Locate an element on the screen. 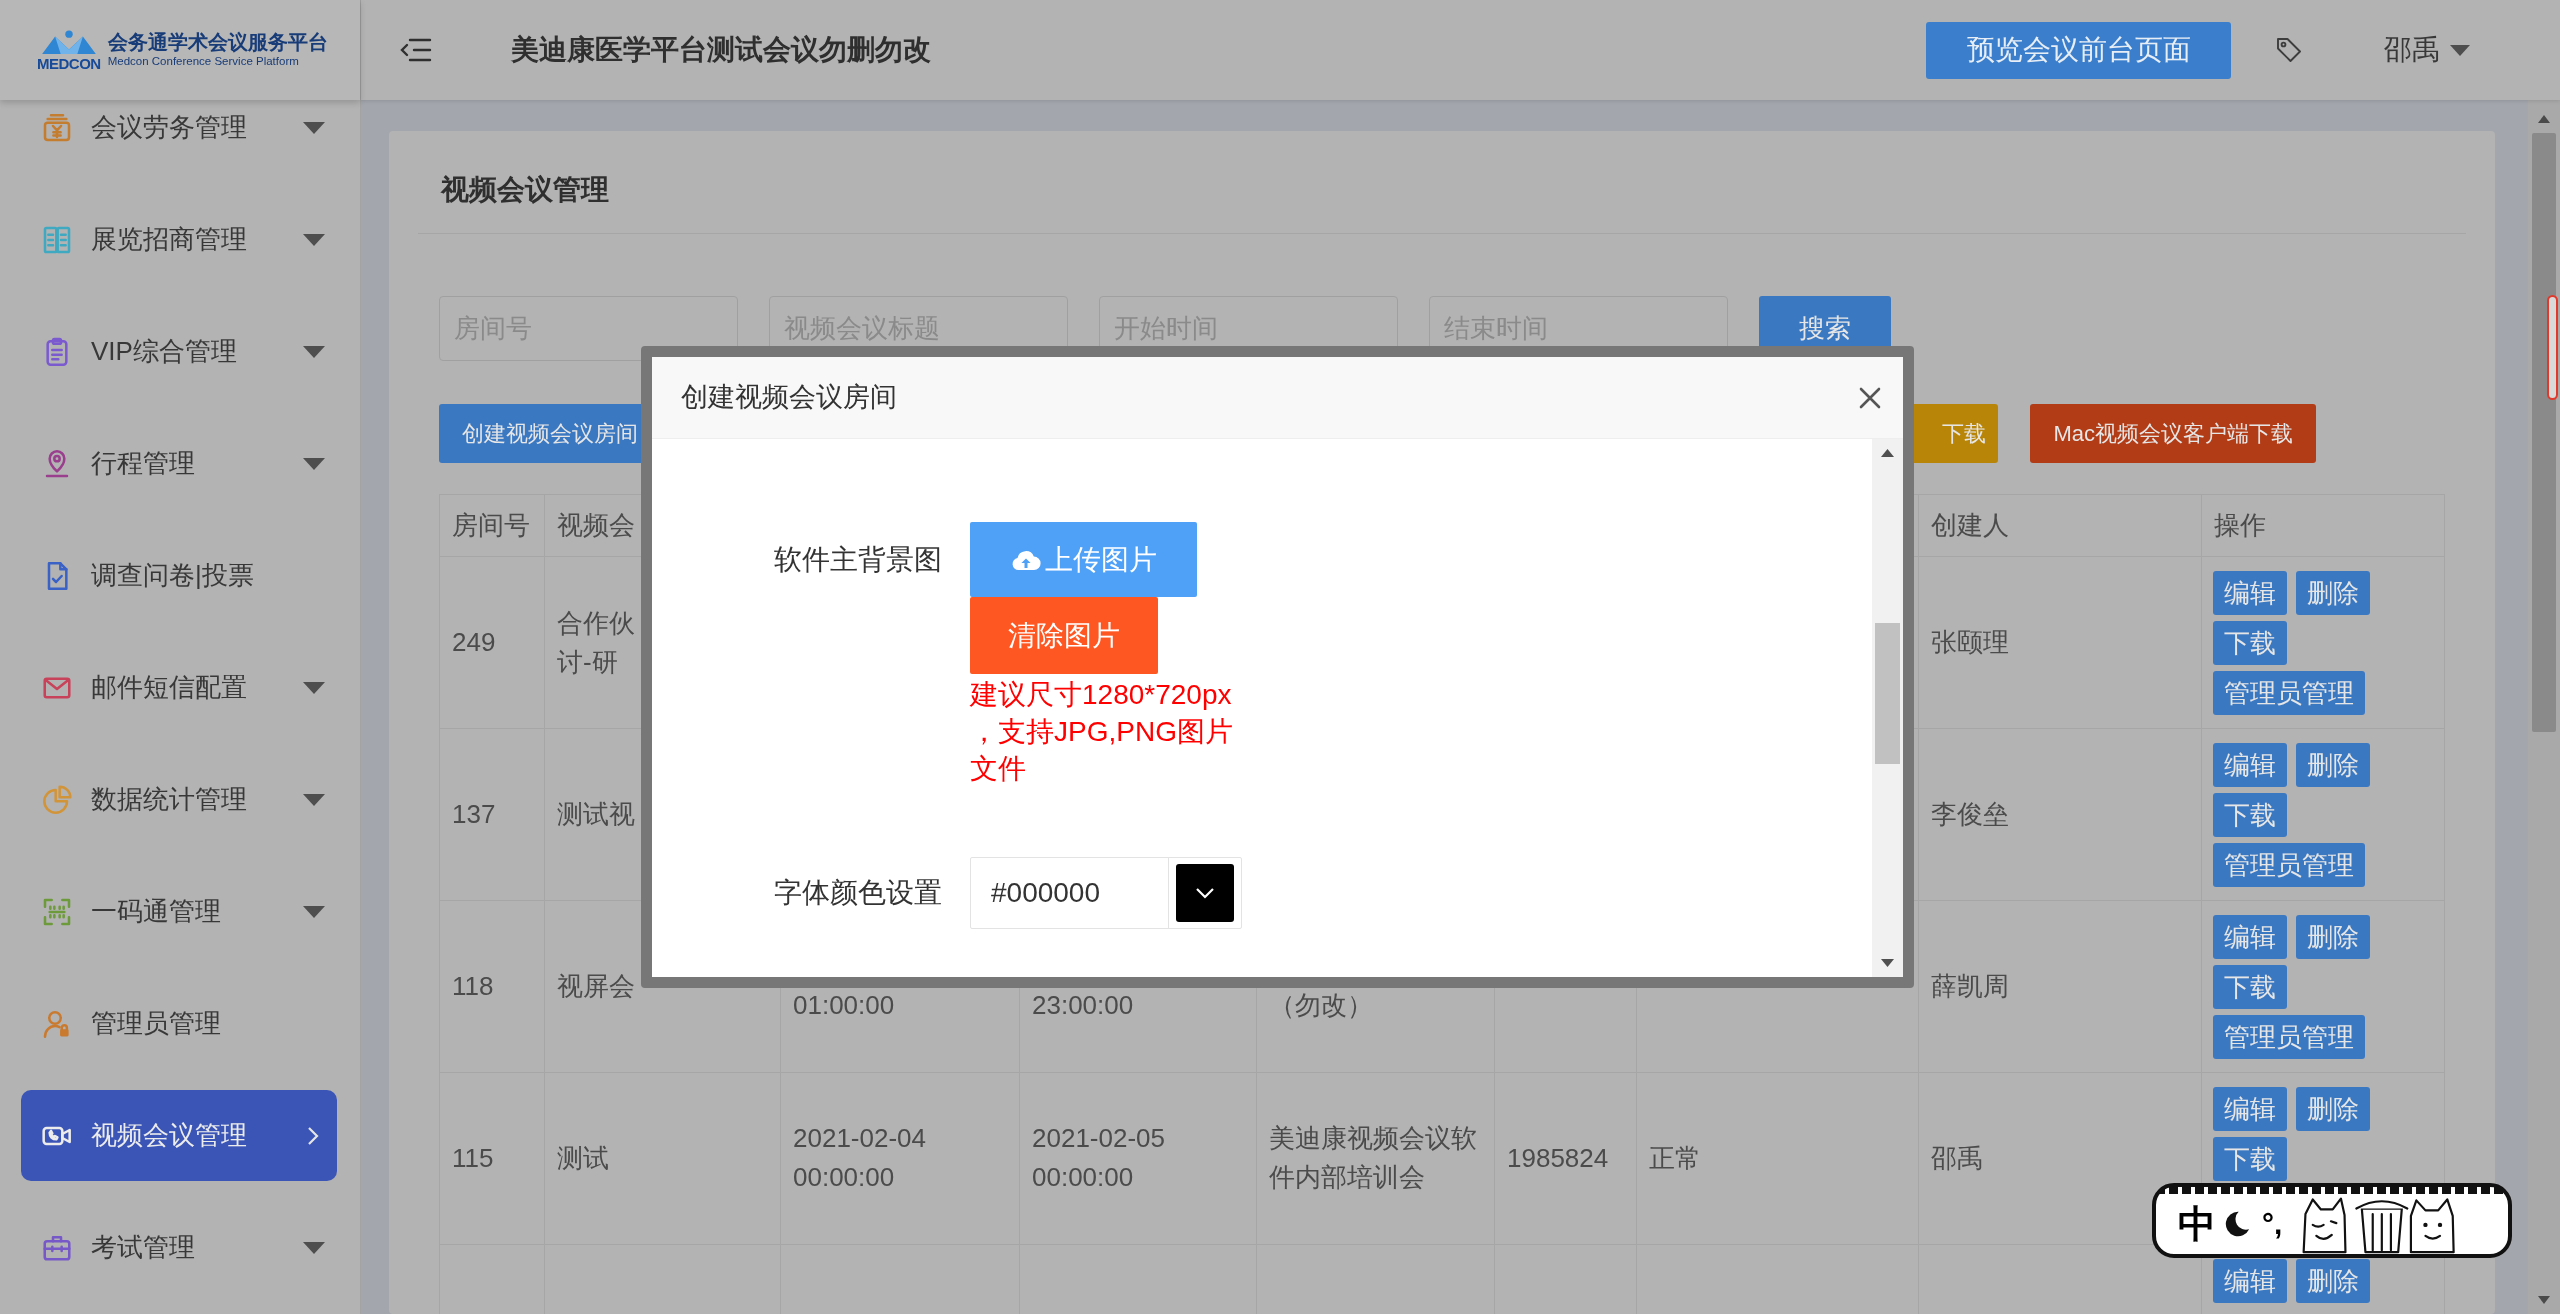 The image size is (2560, 1314). page-title: 美迪康医学平台测试会议勿删勿改 is located at coordinates (721, 50).